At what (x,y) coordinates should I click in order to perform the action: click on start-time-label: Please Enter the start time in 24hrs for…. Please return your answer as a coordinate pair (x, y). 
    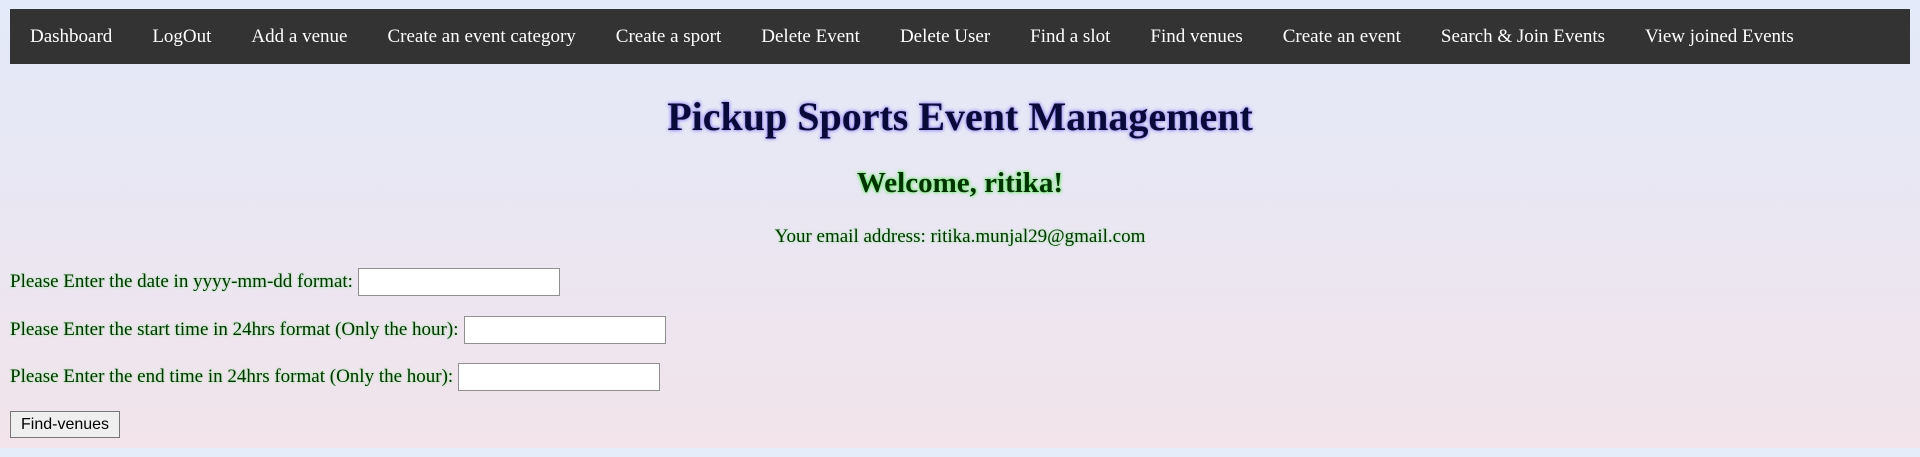
    Looking at the image, I should click on (234, 329).